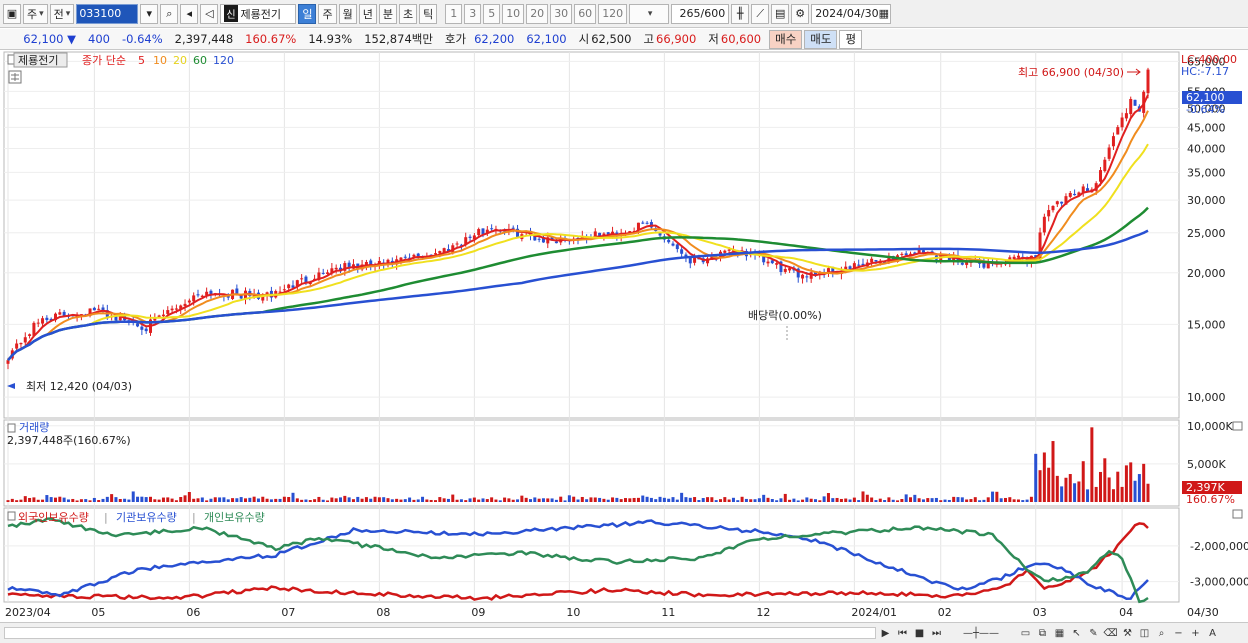  Describe the element at coordinates (35, 13) in the screenshot. I see `market-select: 주` at that location.